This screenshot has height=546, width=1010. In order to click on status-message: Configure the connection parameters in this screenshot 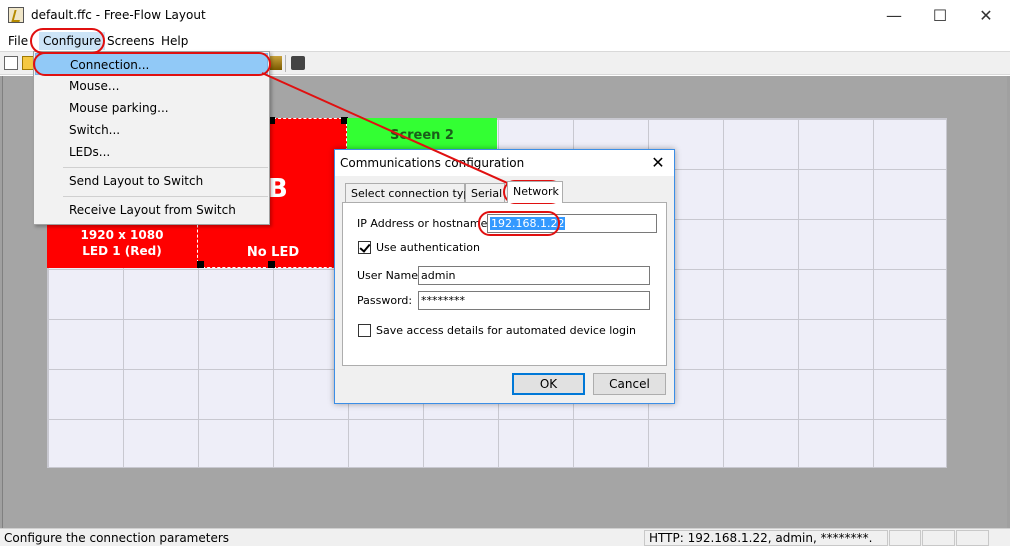, I will do `click(117, 538)`.